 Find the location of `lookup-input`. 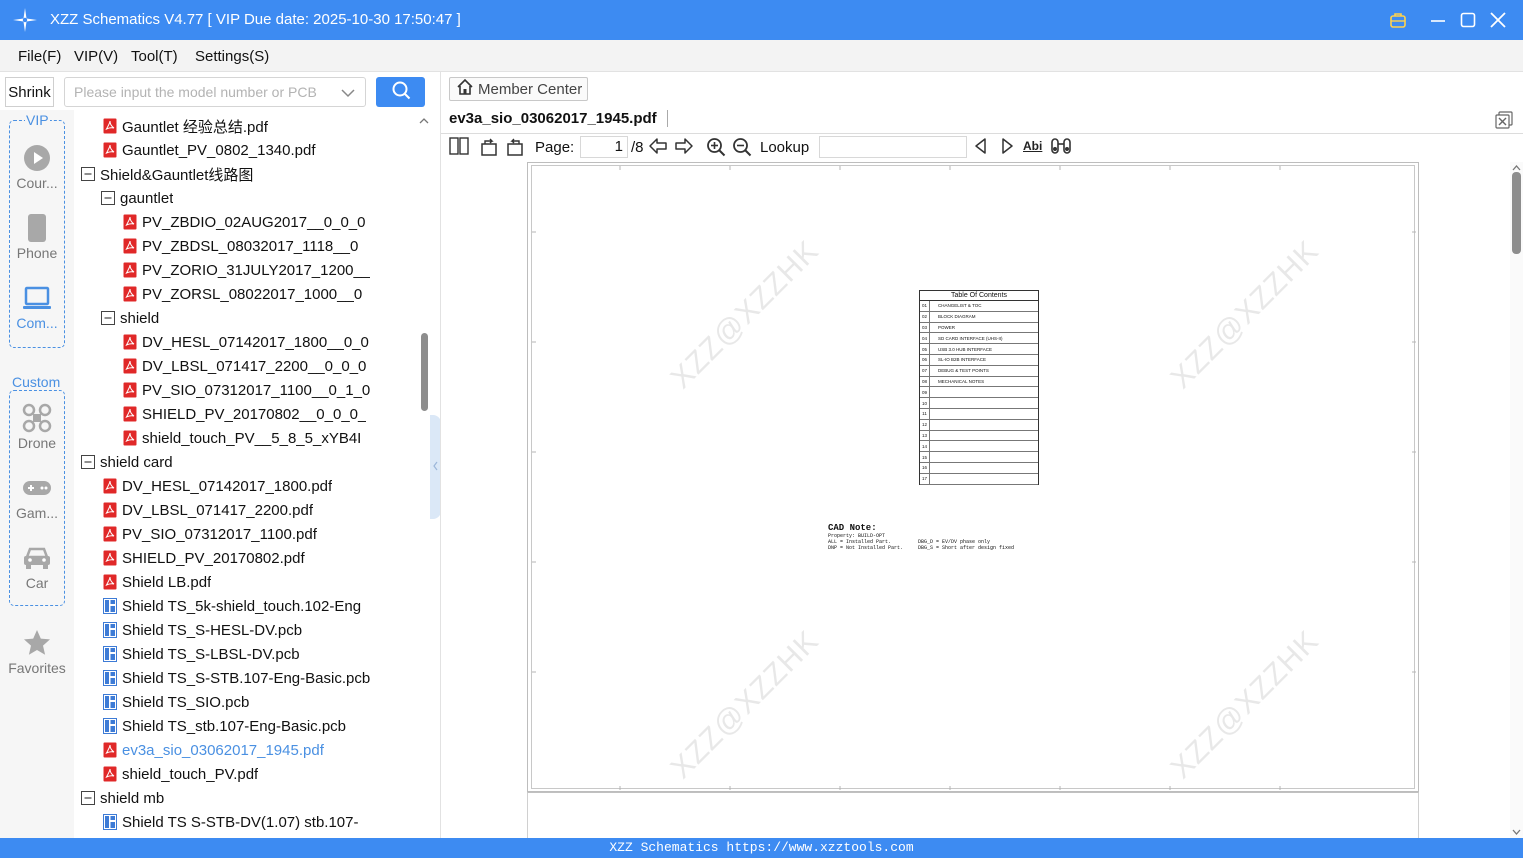

lookup-input is located at coordinates (893, 147).